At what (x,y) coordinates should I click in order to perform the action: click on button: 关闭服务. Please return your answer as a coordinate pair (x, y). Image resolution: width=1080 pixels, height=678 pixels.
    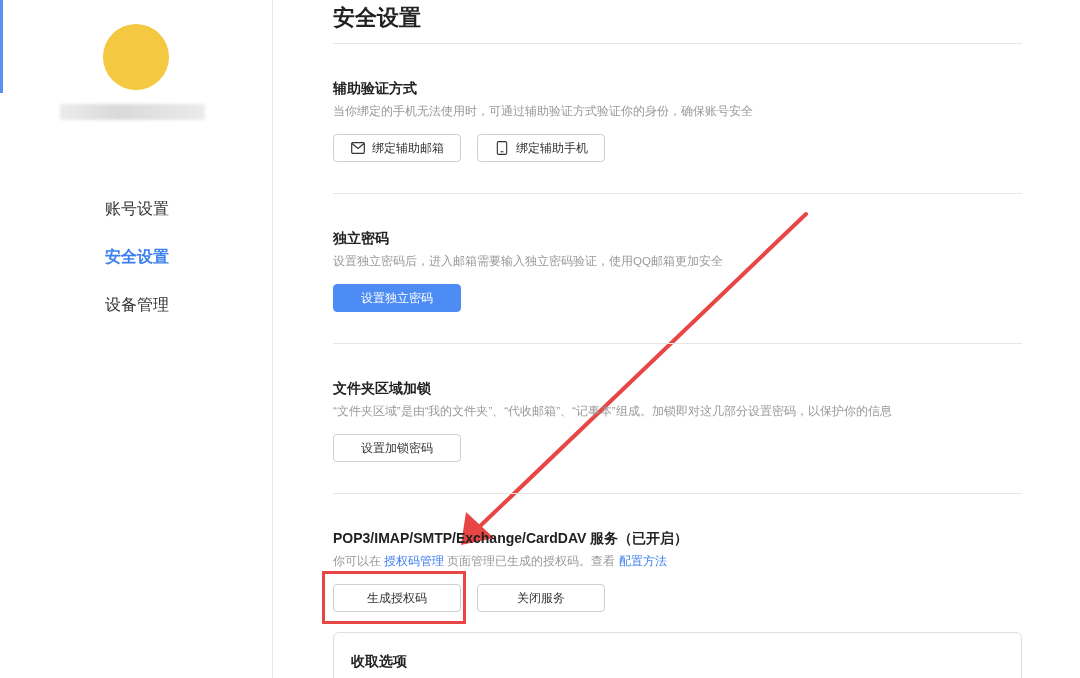
    Looking at the image, I should click on (541, 598).